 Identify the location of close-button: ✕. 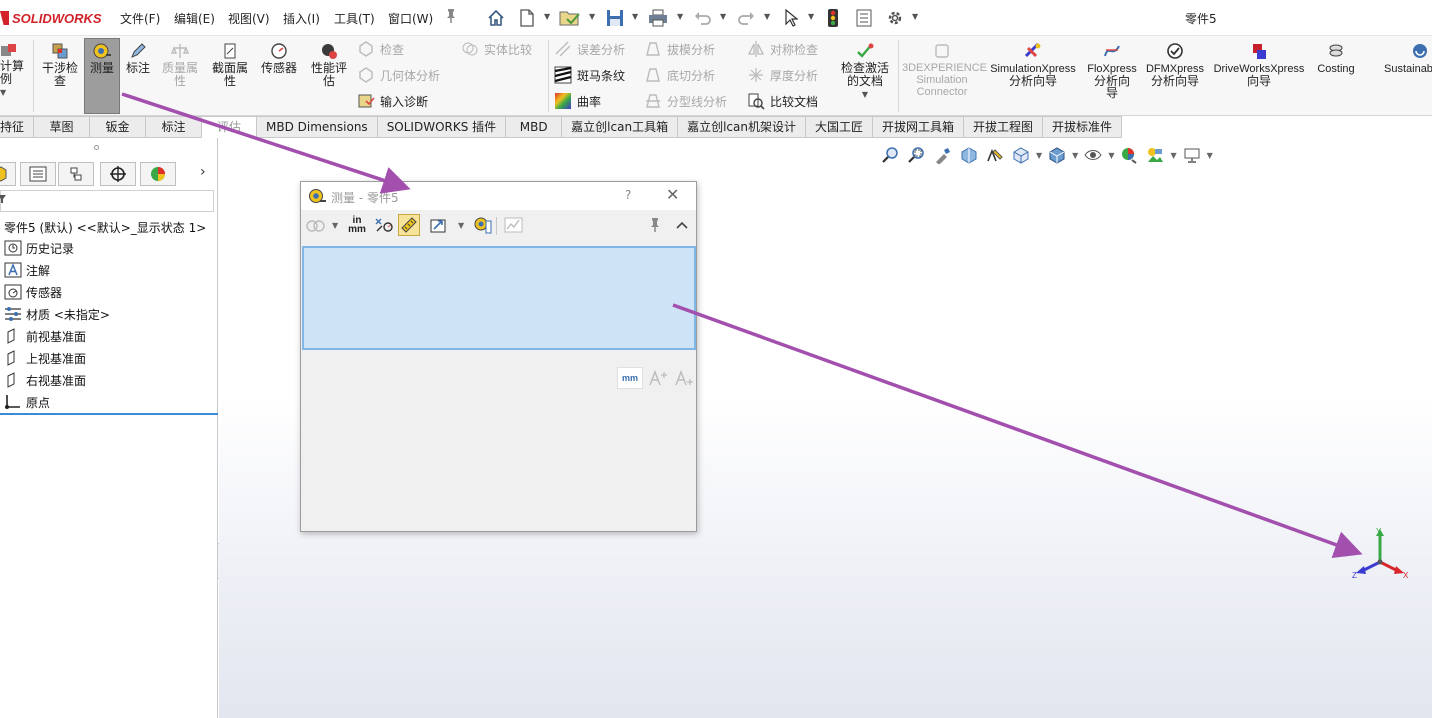
(672, 194).